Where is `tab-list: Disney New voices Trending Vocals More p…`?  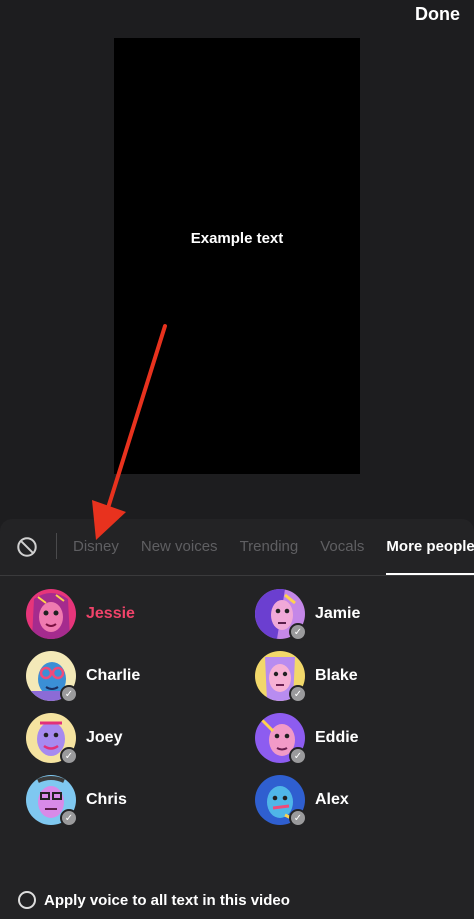 tab-list: Disney New voices Trending Vocals More p… is located at coordinates (273, 547).